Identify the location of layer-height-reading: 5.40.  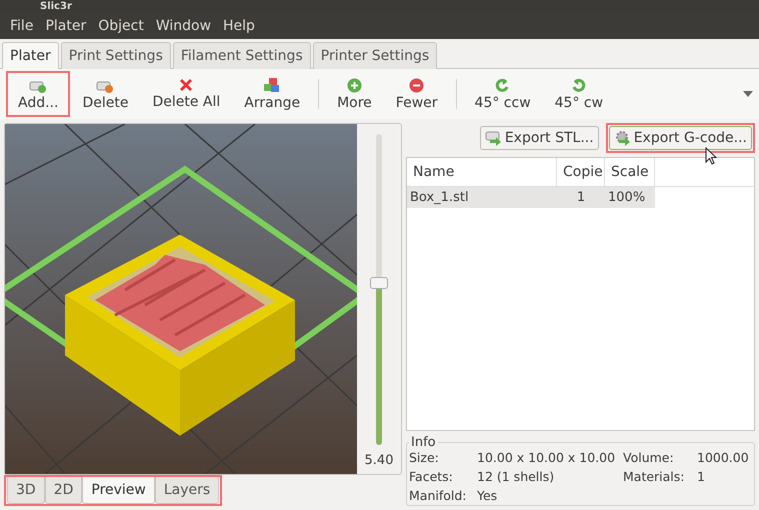
(379, 460).